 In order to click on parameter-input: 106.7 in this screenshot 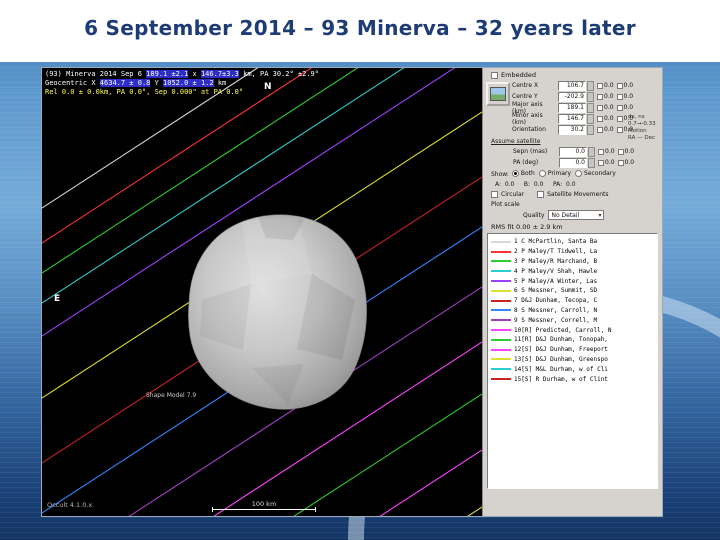, I will do `click(572, 85)`.